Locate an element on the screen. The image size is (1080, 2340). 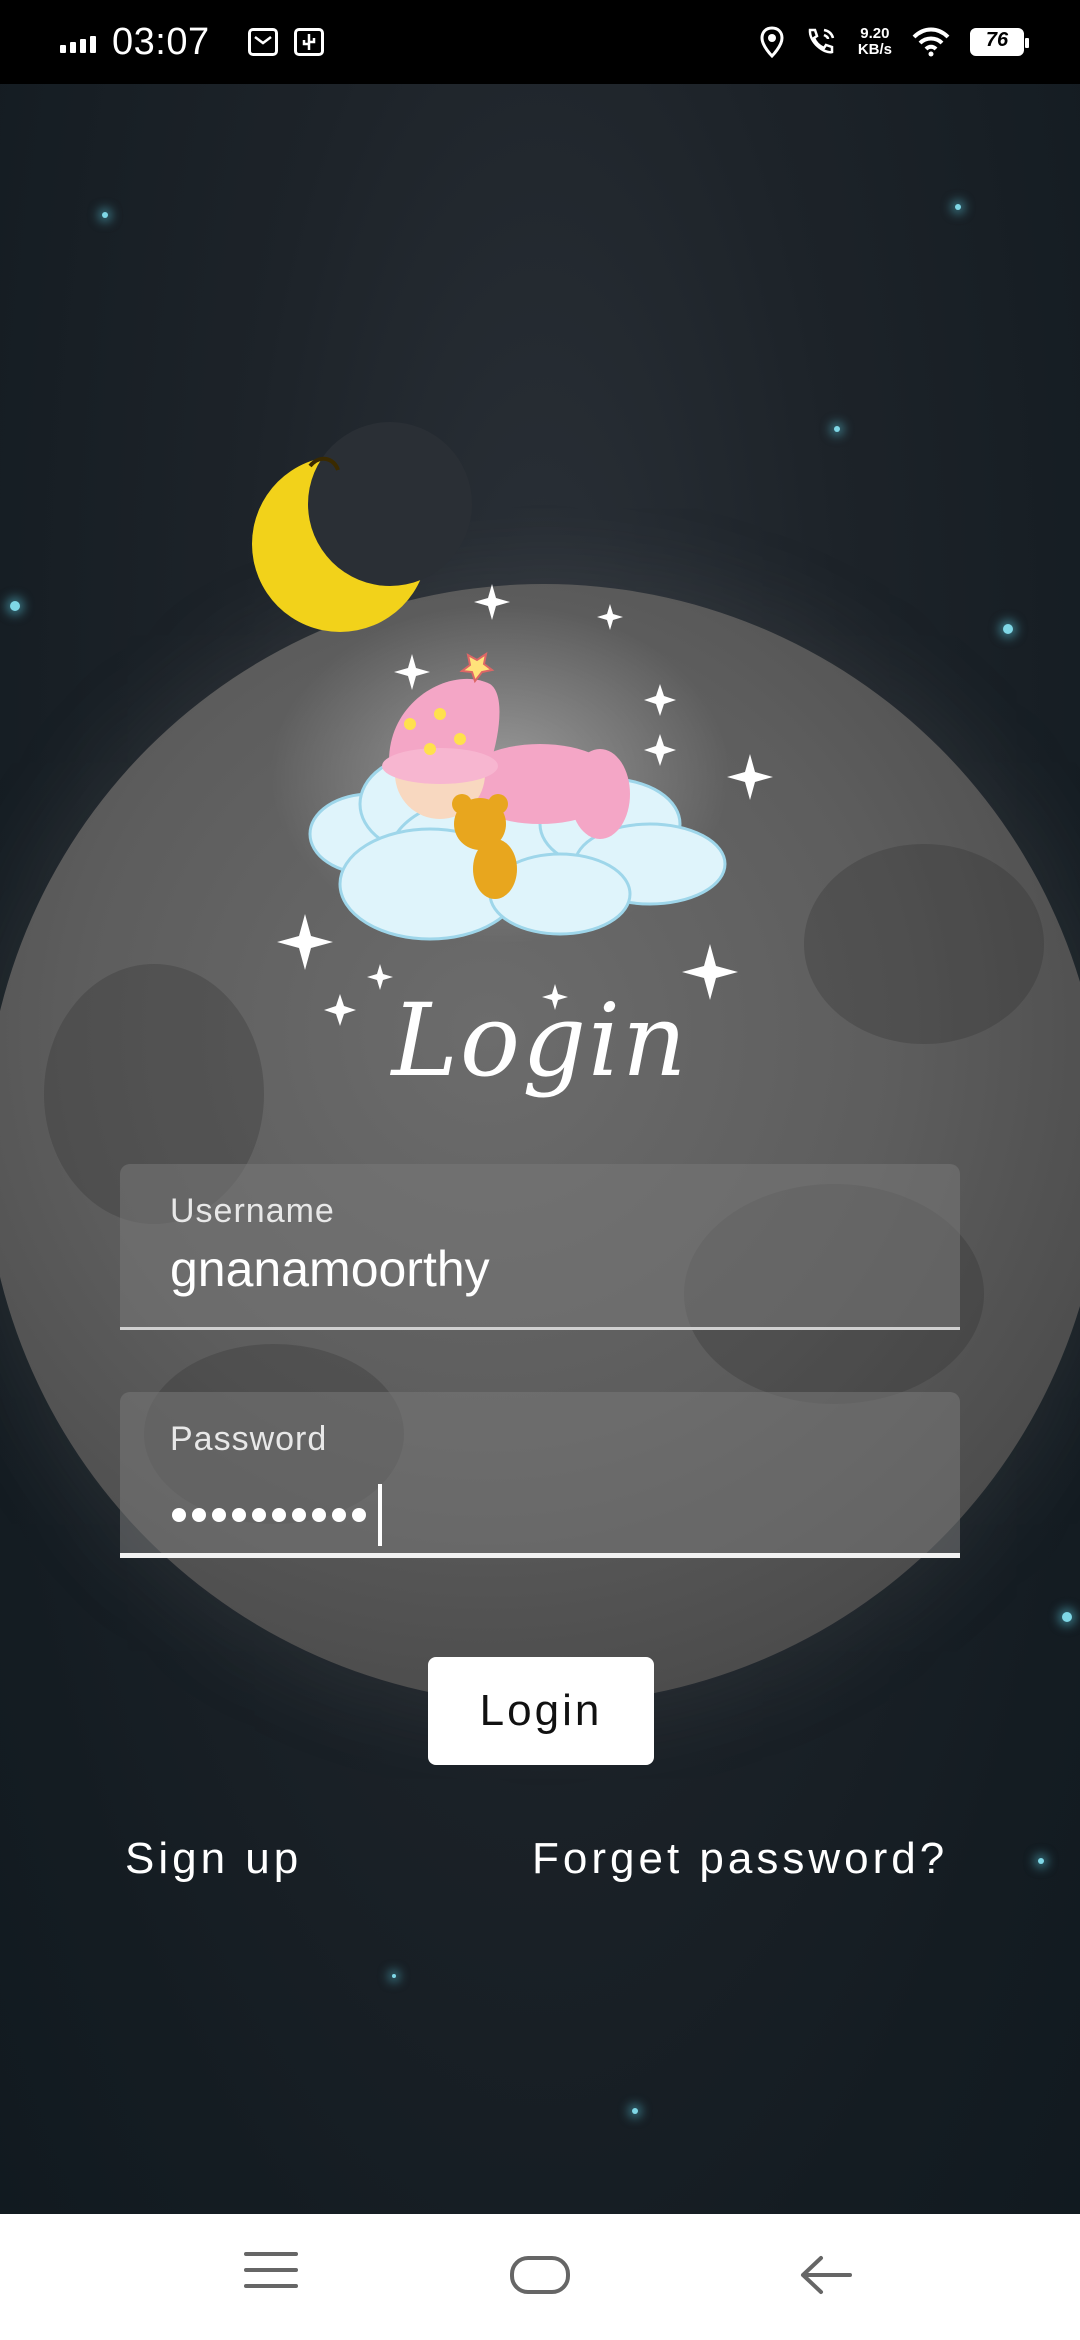
status-bar: 03:07 9.20 KB/s 76 is located at coordinates (540, 42).